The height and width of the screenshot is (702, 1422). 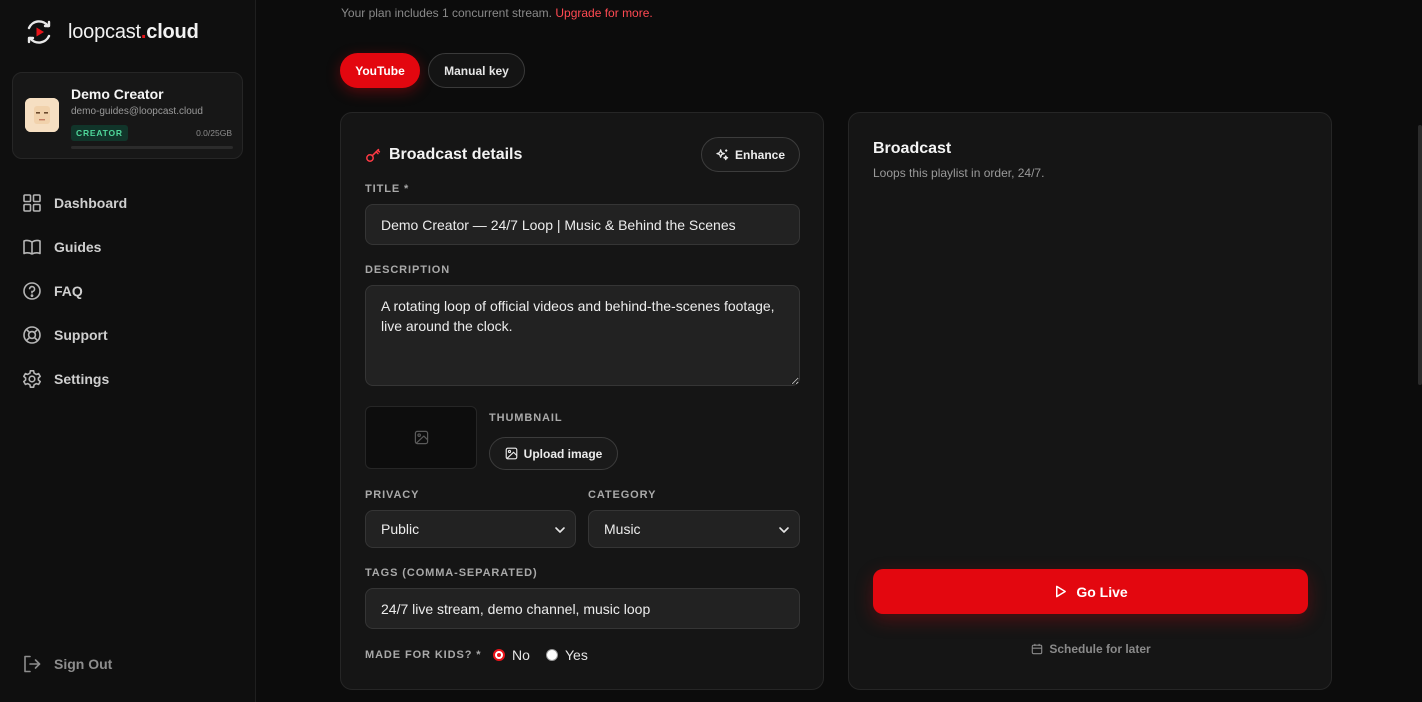 What do you see at coordinates (563, 453) in the screenshot?
I see `upload-image-label: Upload image` at bounding box center [563, 453].